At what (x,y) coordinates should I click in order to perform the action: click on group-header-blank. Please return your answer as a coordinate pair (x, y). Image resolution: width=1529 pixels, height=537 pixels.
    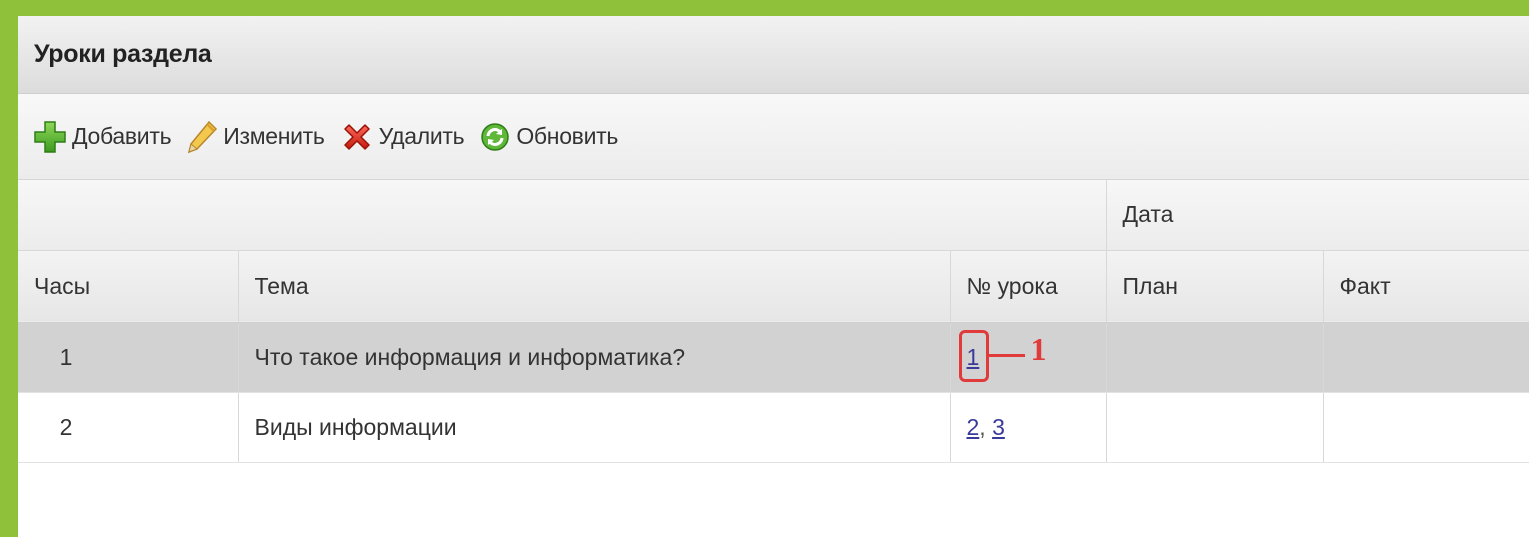
    Looking at the image, I should click on (562, 215).